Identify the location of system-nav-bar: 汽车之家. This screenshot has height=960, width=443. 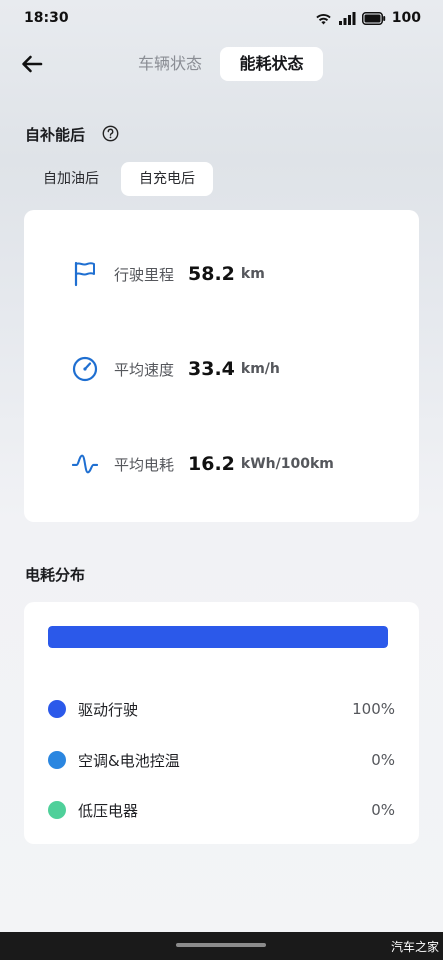
(221, 946).